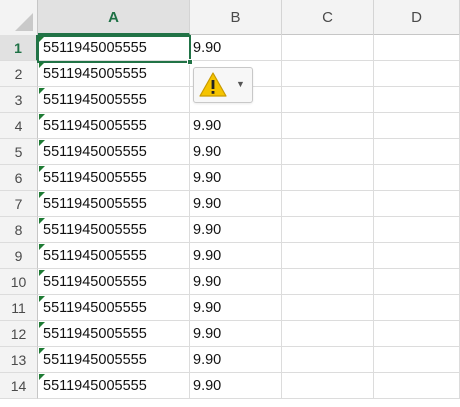 The height and width of the screenshot is (407, 460). I want to click on row-header: 1, so click(19, 48).